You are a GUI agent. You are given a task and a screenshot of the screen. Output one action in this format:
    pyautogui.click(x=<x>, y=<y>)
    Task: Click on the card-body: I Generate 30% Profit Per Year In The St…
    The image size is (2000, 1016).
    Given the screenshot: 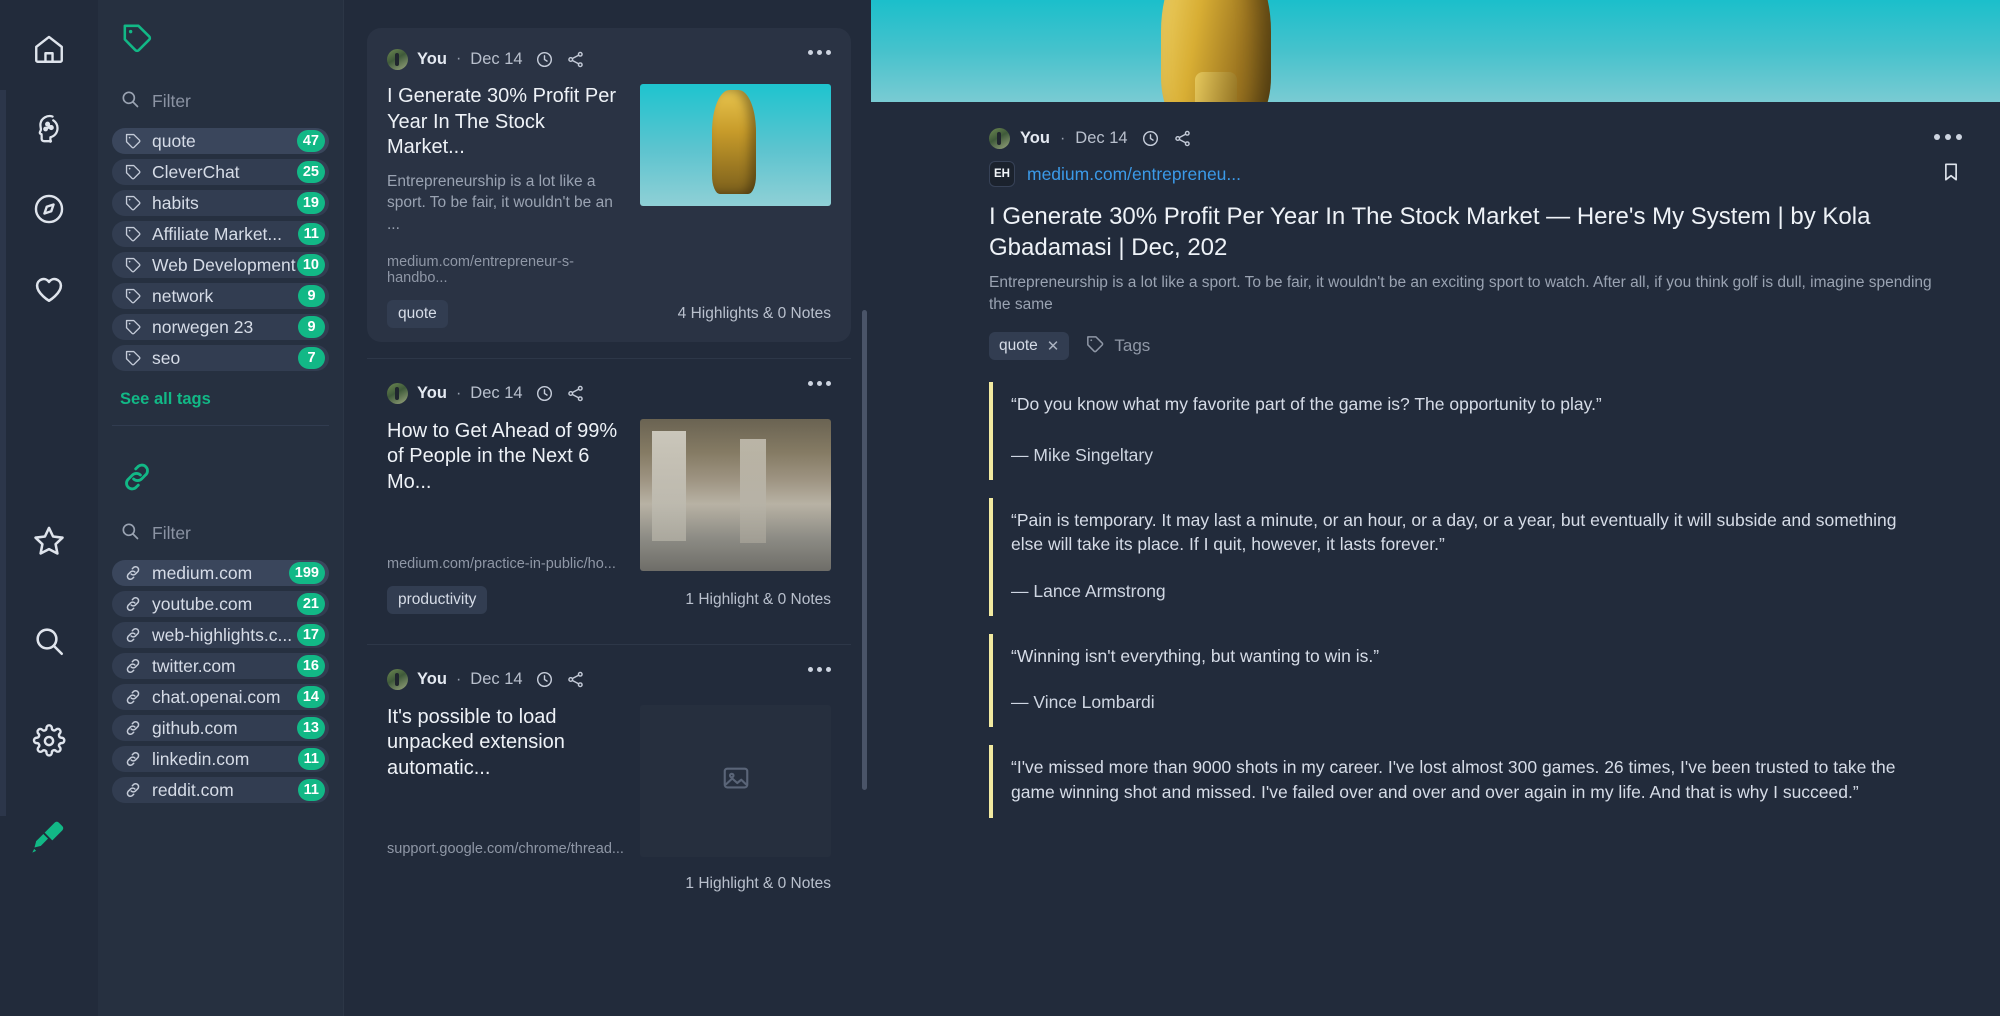 What is the action you would take?
    pyautogui.click(x=609, y=185)
    